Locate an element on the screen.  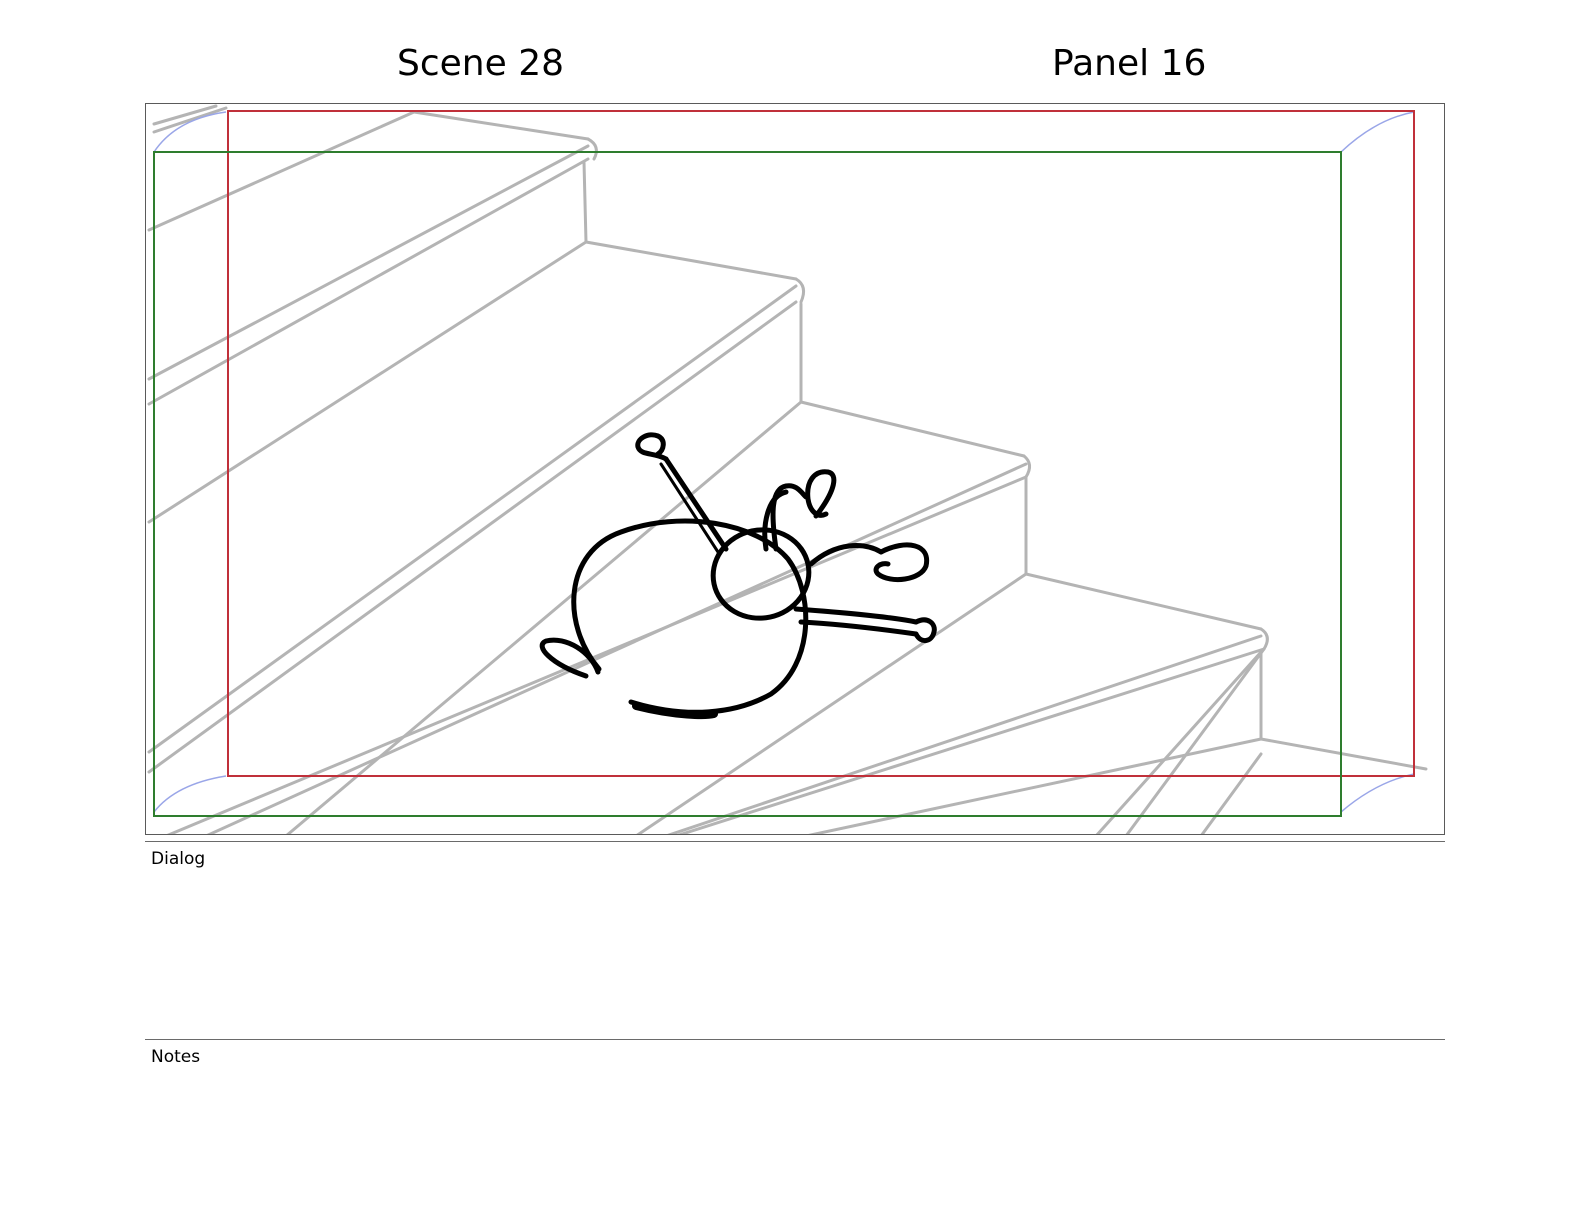
dialog-divider is located at coordinates (795, 841).